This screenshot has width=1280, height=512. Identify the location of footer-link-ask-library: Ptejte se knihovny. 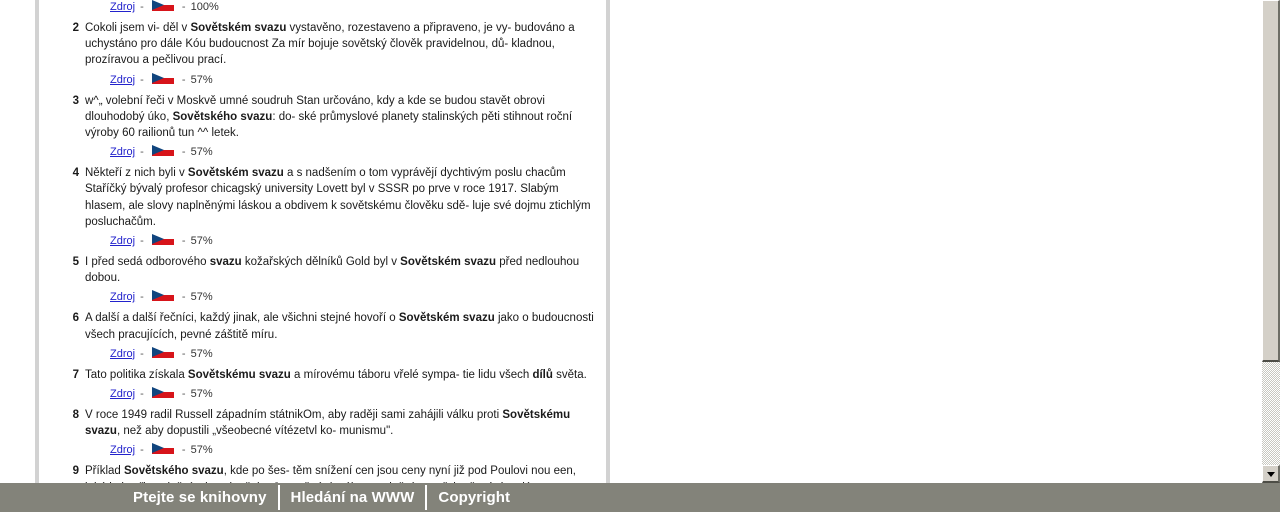
(200, 497).